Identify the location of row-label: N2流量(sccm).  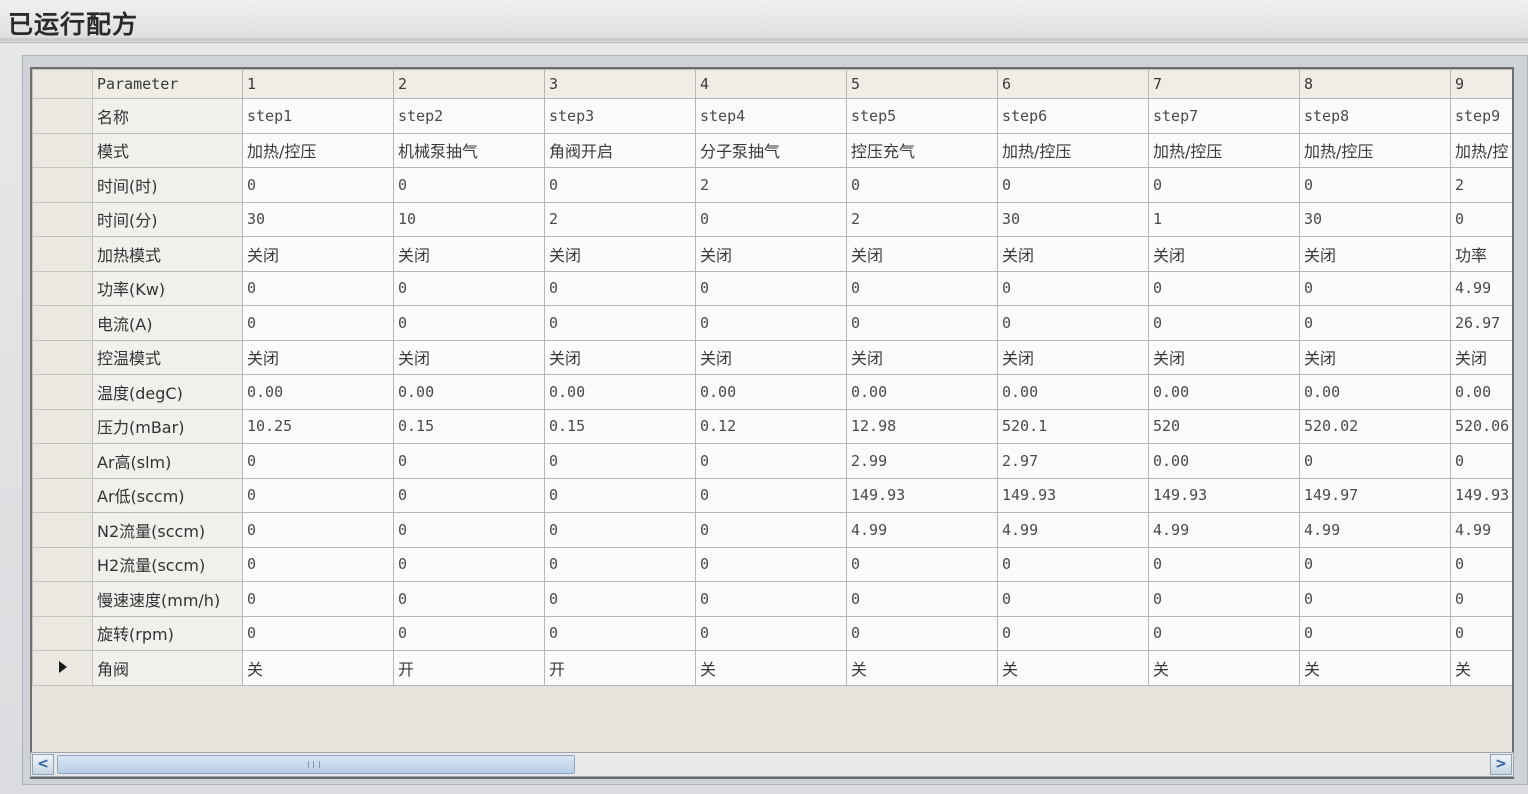
(167, 530).